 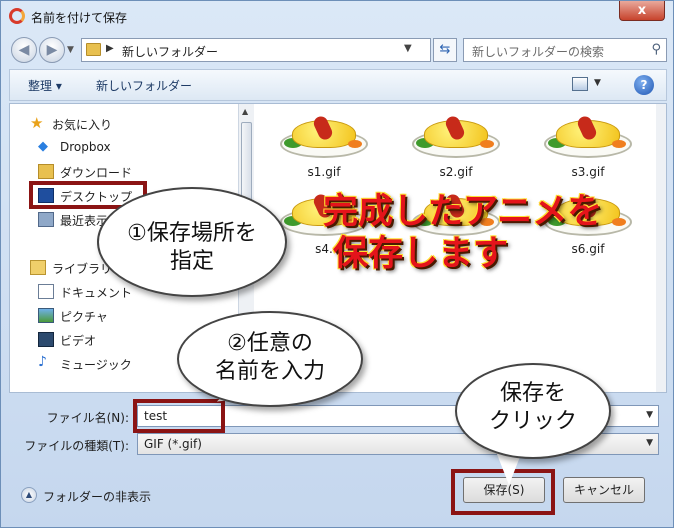 I want to click on search-placeholder: 新しいフォルダーの検索, so click(x=538, y=52).